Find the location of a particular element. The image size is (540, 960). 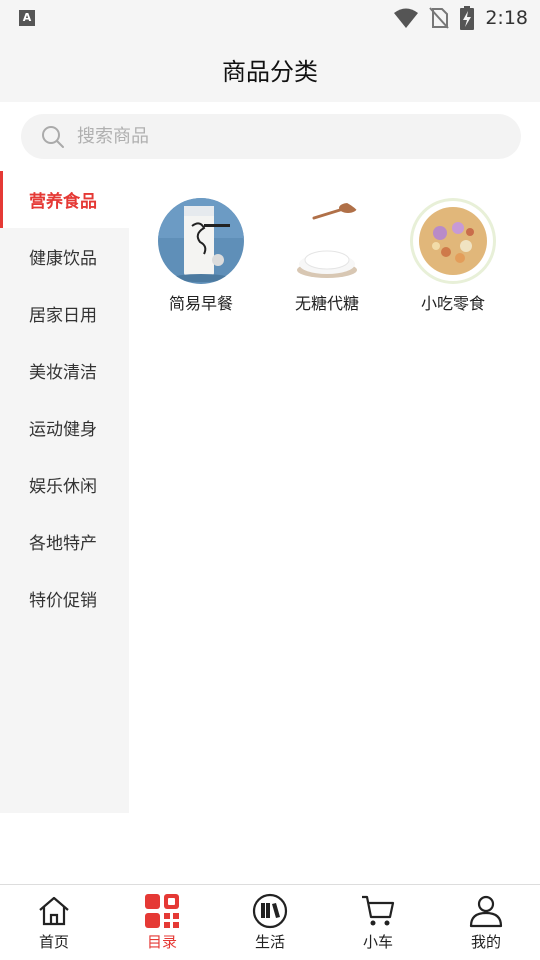

page-title: 商品分类 is located at coordinates (270, 71).